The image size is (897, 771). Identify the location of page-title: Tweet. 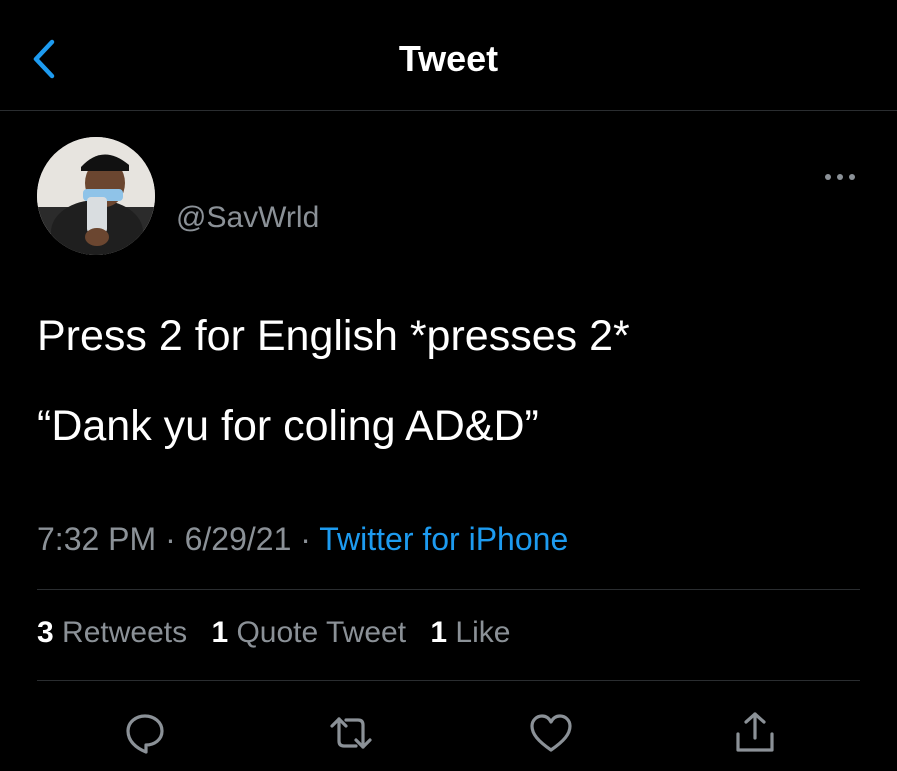
(448, 58).